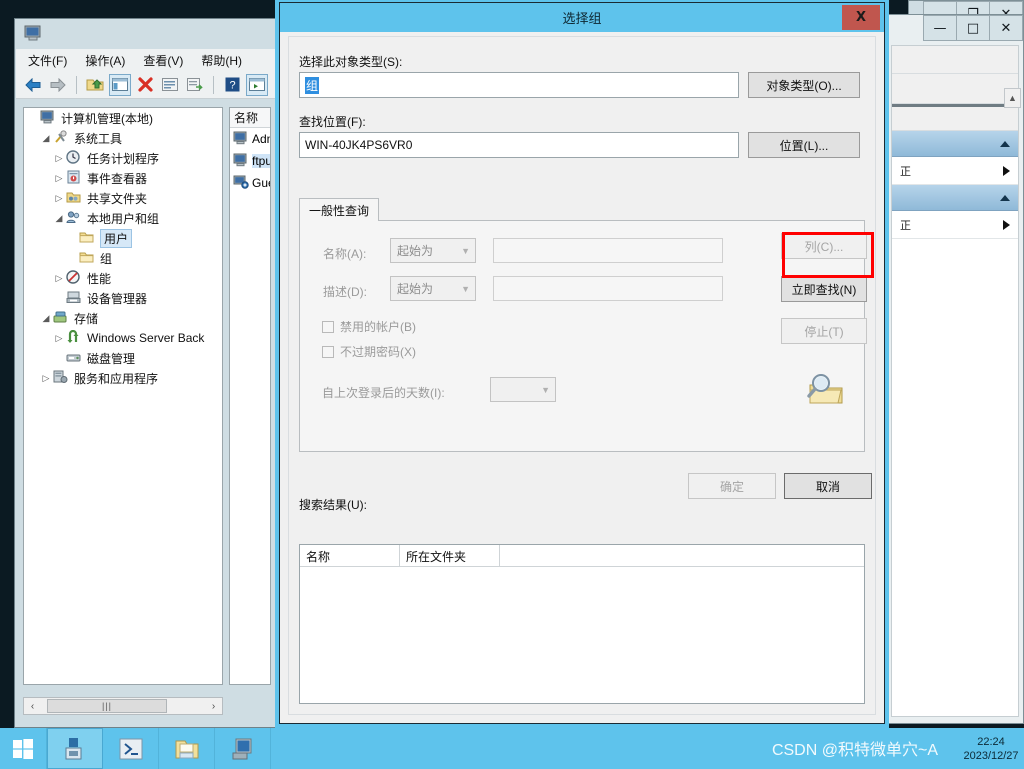  I want to click on description-operator-select: 起始为 ▼, so click(433, 288).